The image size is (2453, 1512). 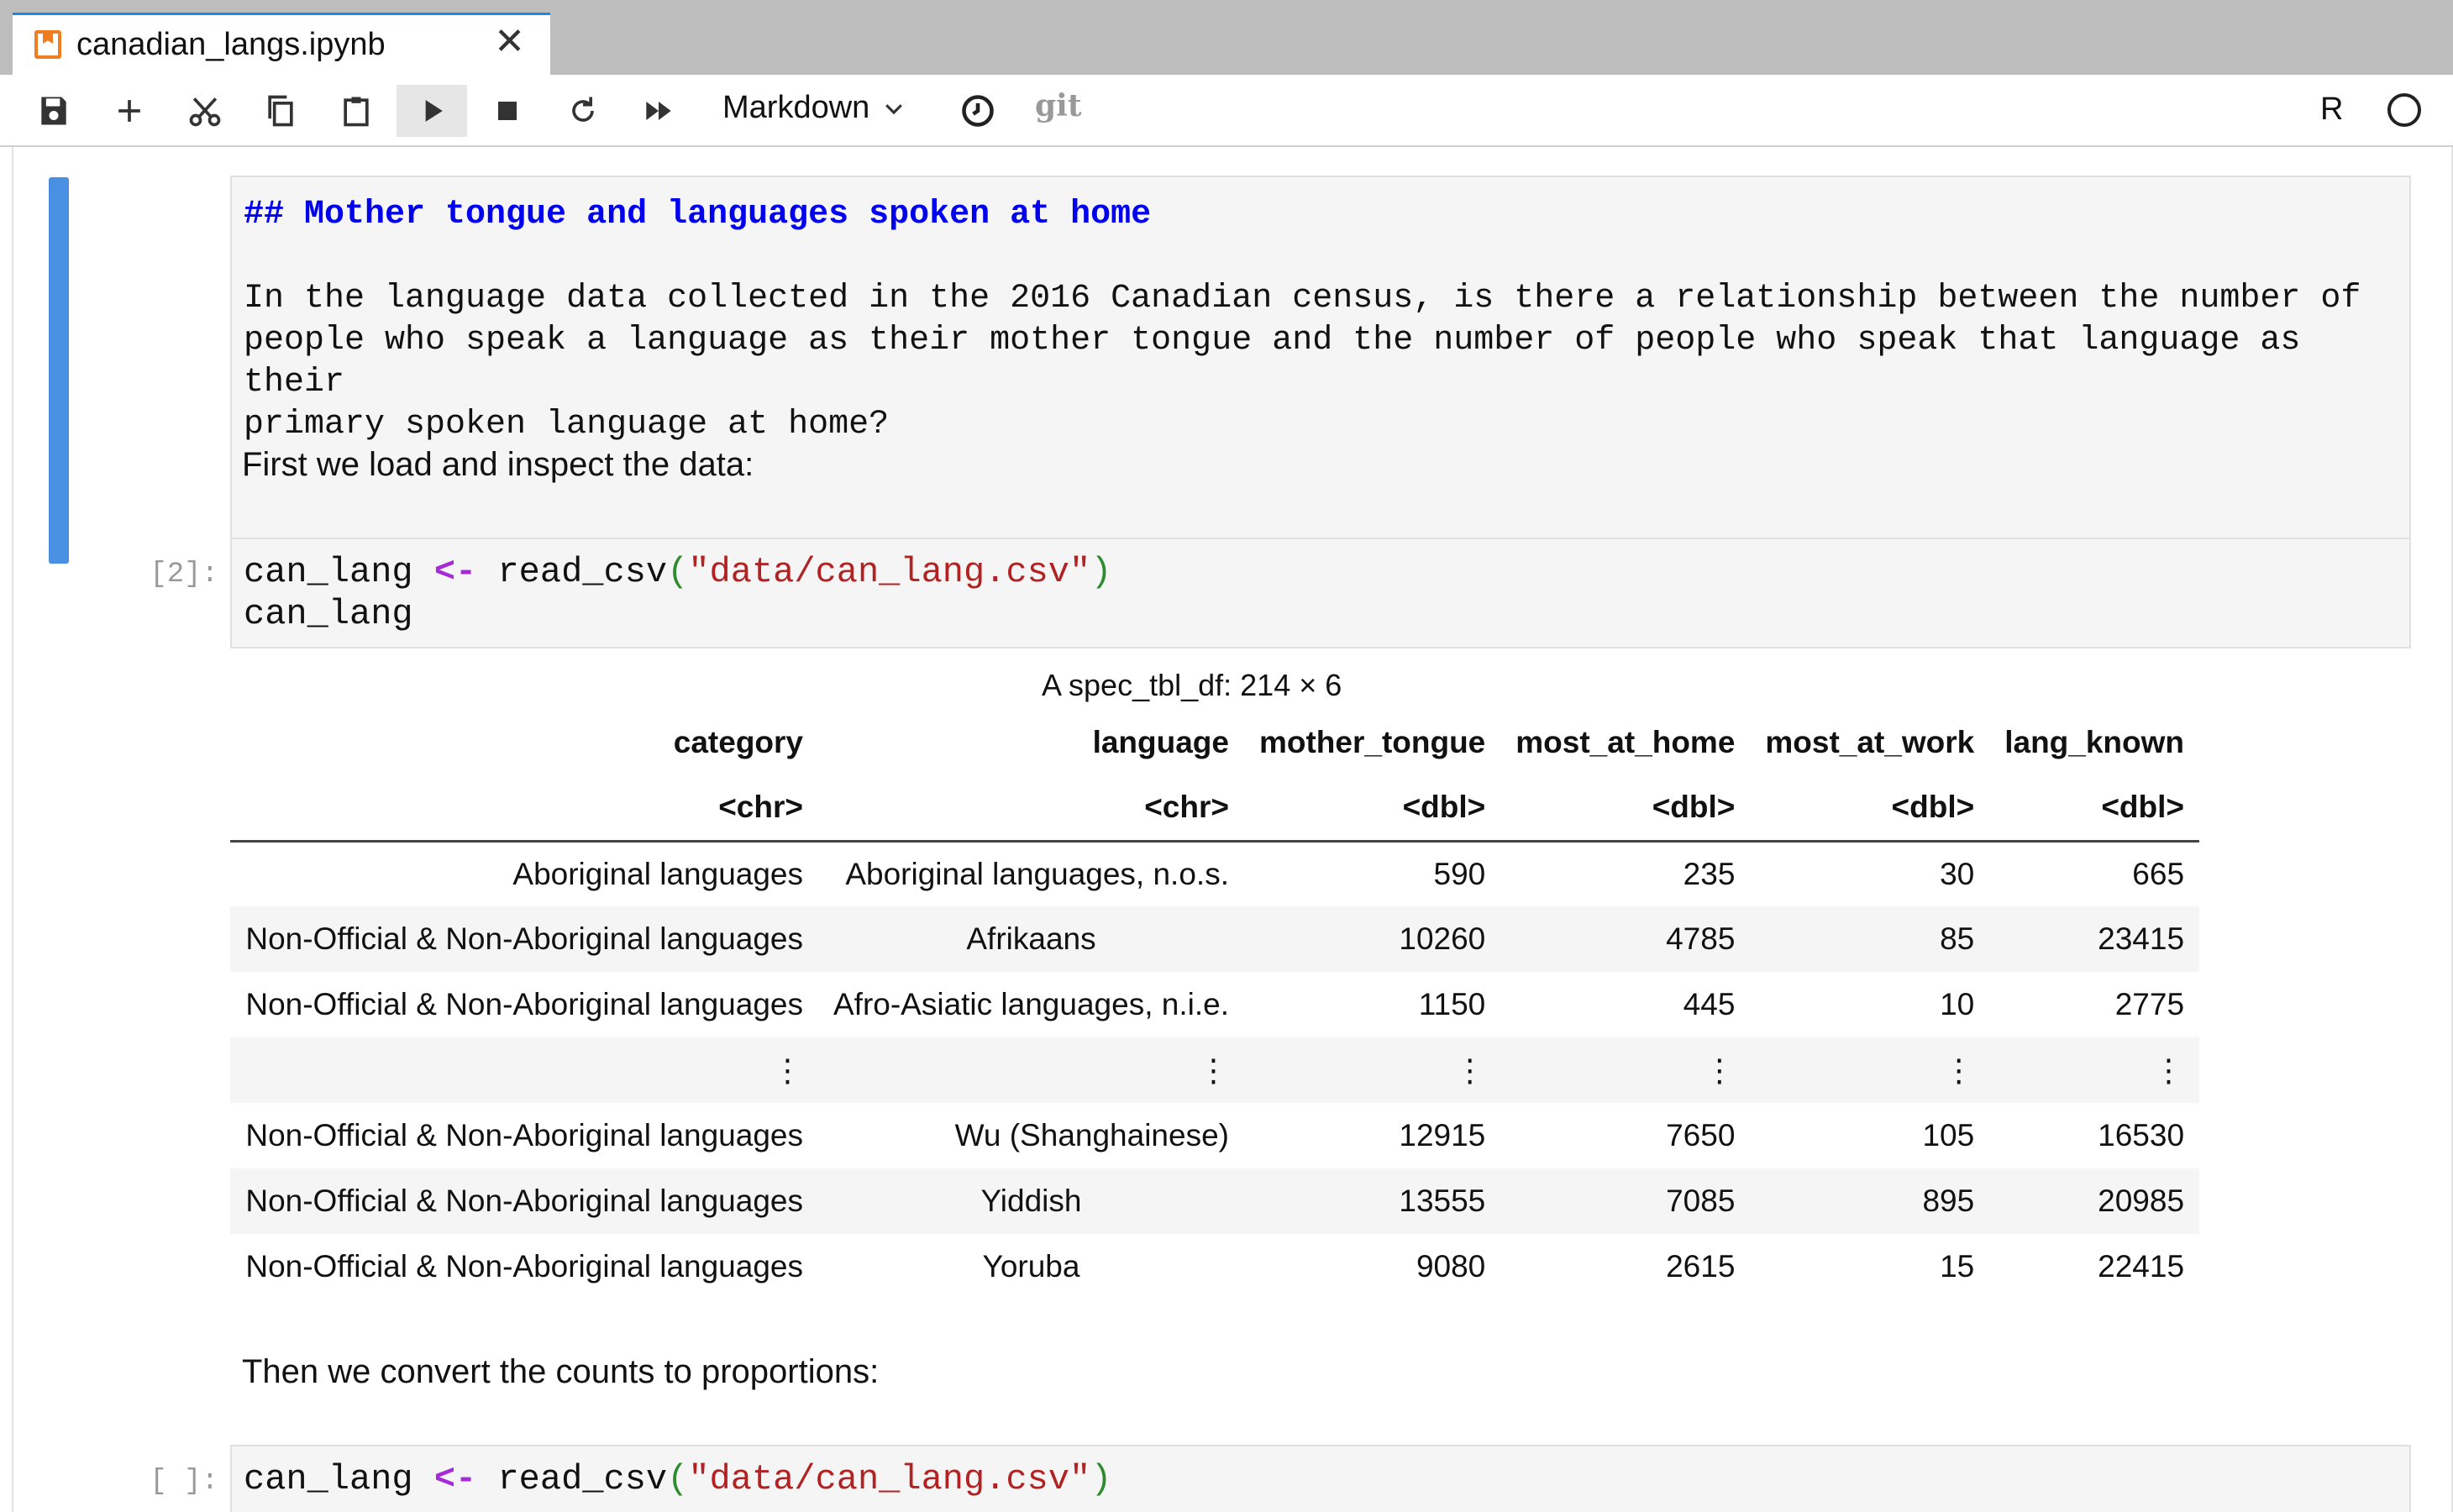 I want to click on save-icon, so click(x=53, y=111).